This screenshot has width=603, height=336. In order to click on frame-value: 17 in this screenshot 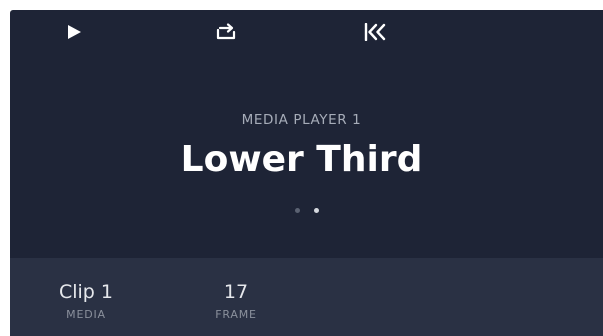, I will do `click(236, 292)`.